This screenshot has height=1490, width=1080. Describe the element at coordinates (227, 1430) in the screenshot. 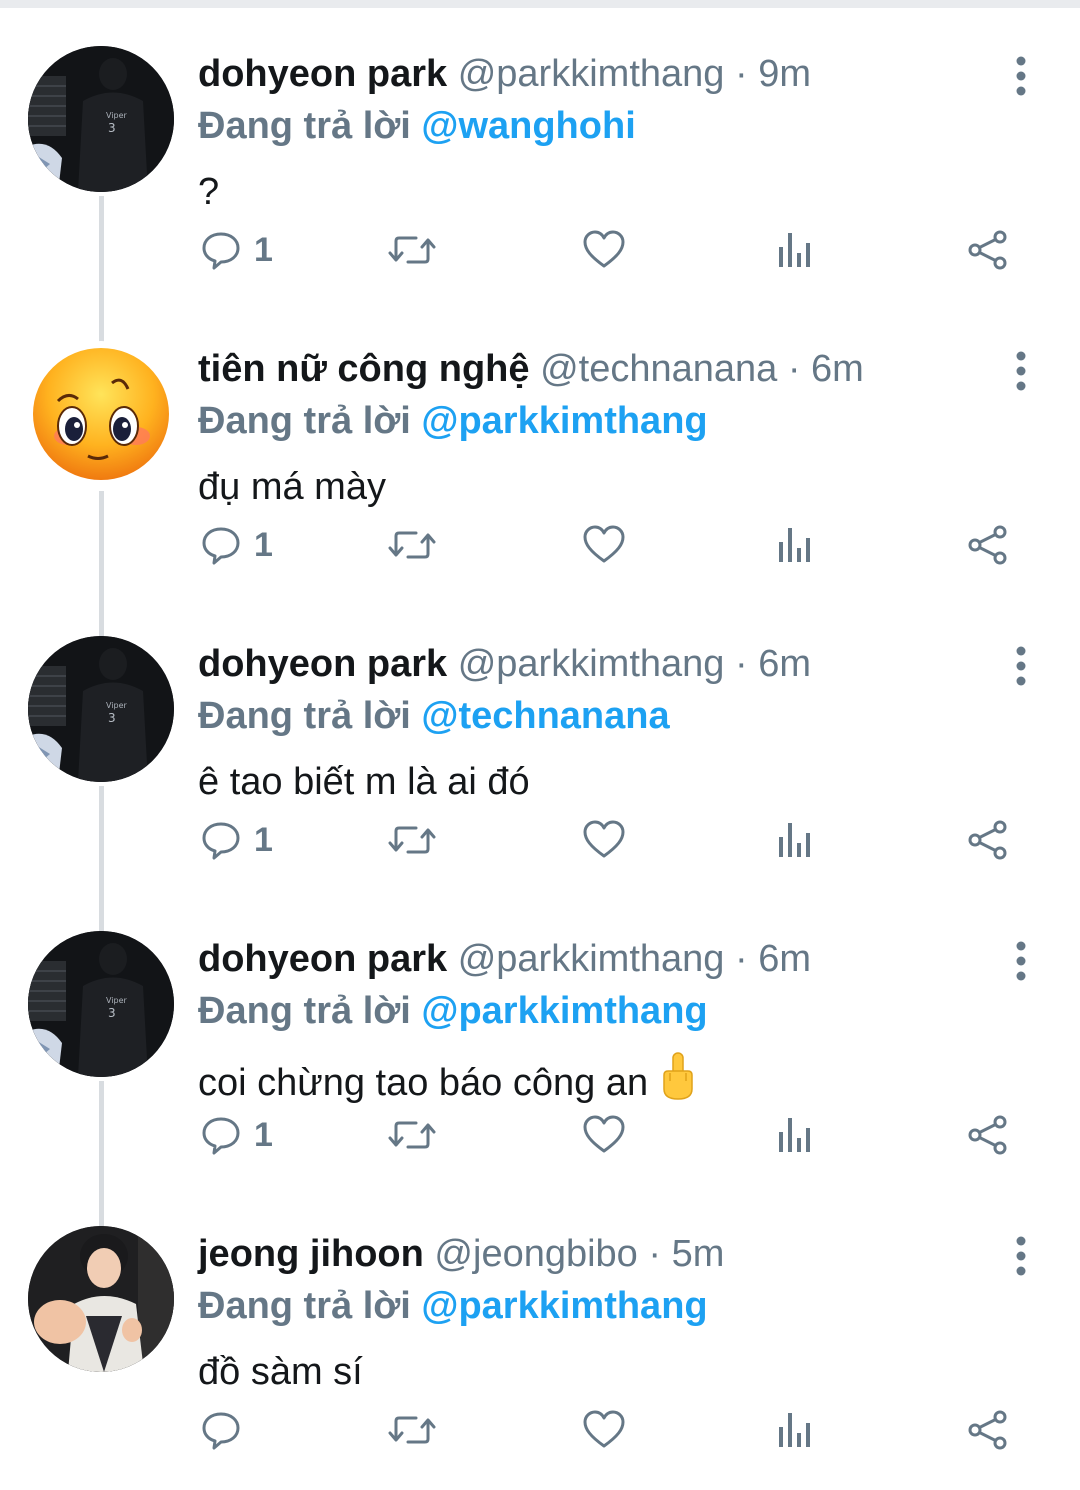

I see `reply-button` at that location.